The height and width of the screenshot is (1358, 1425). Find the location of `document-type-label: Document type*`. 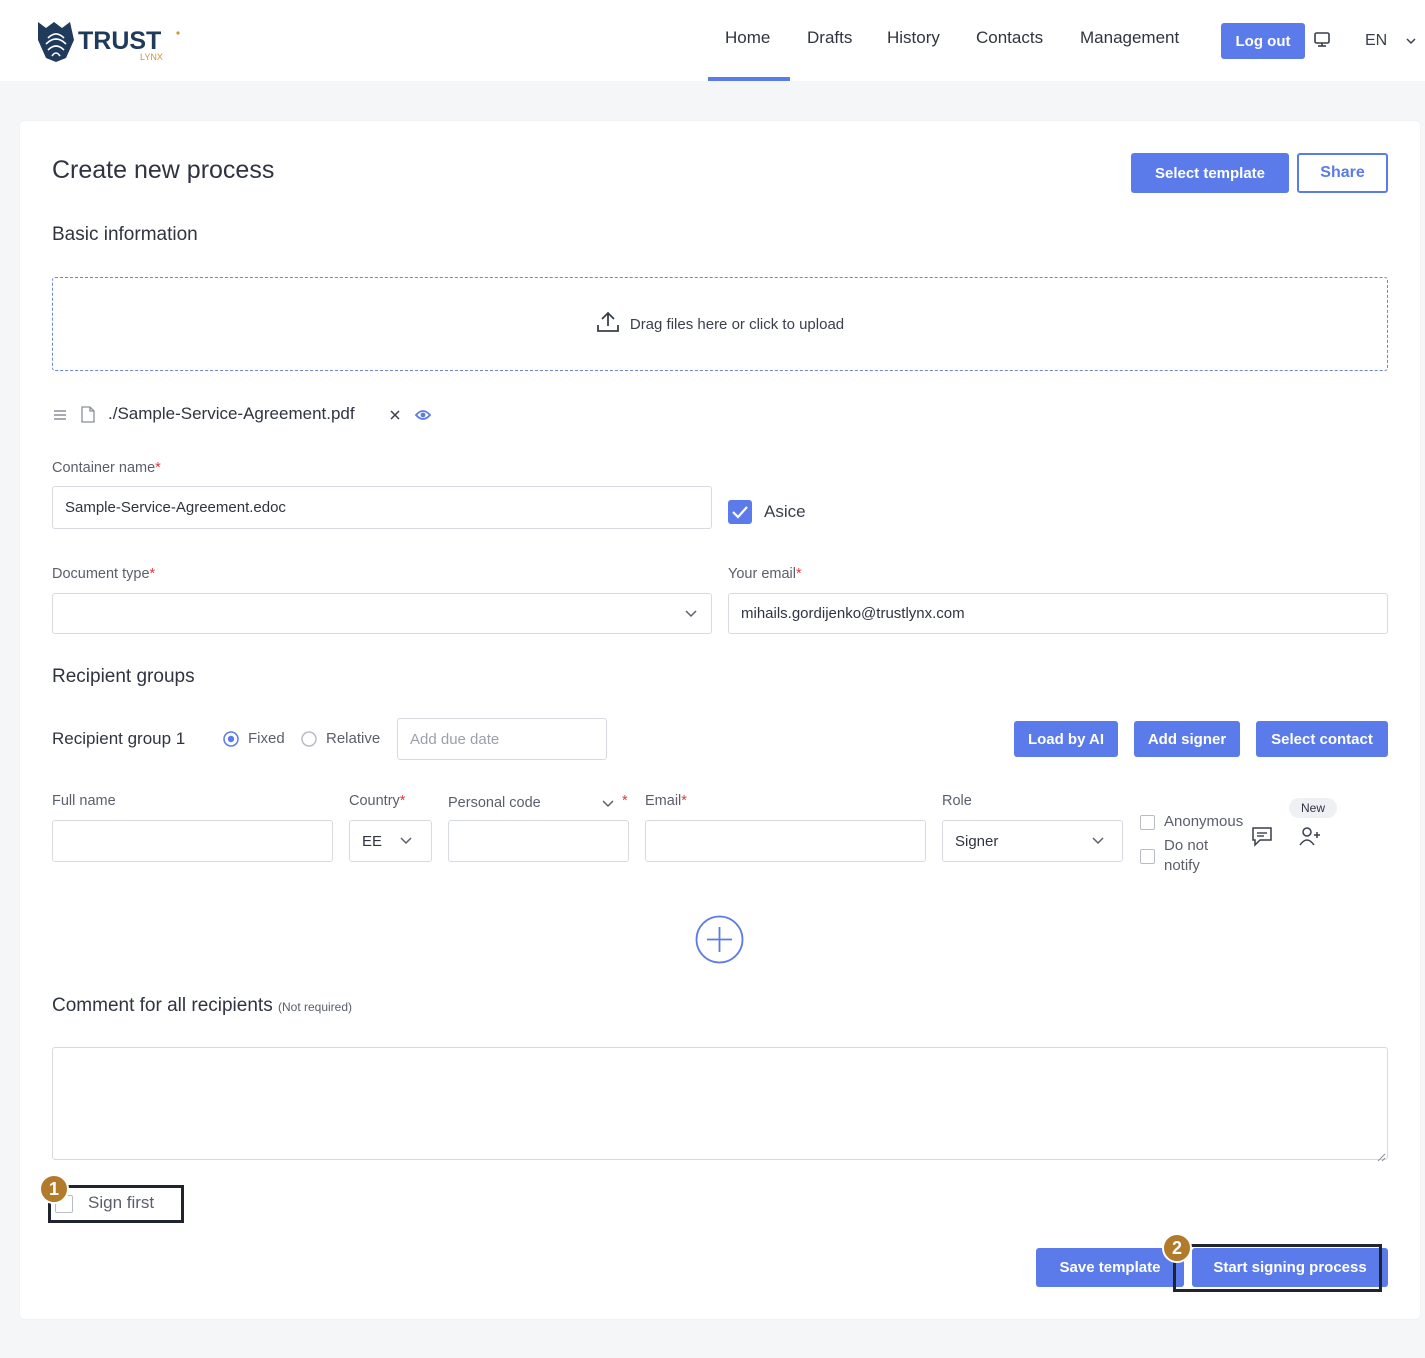

document-type-label: Document type* is located at coordinates (104, 574).